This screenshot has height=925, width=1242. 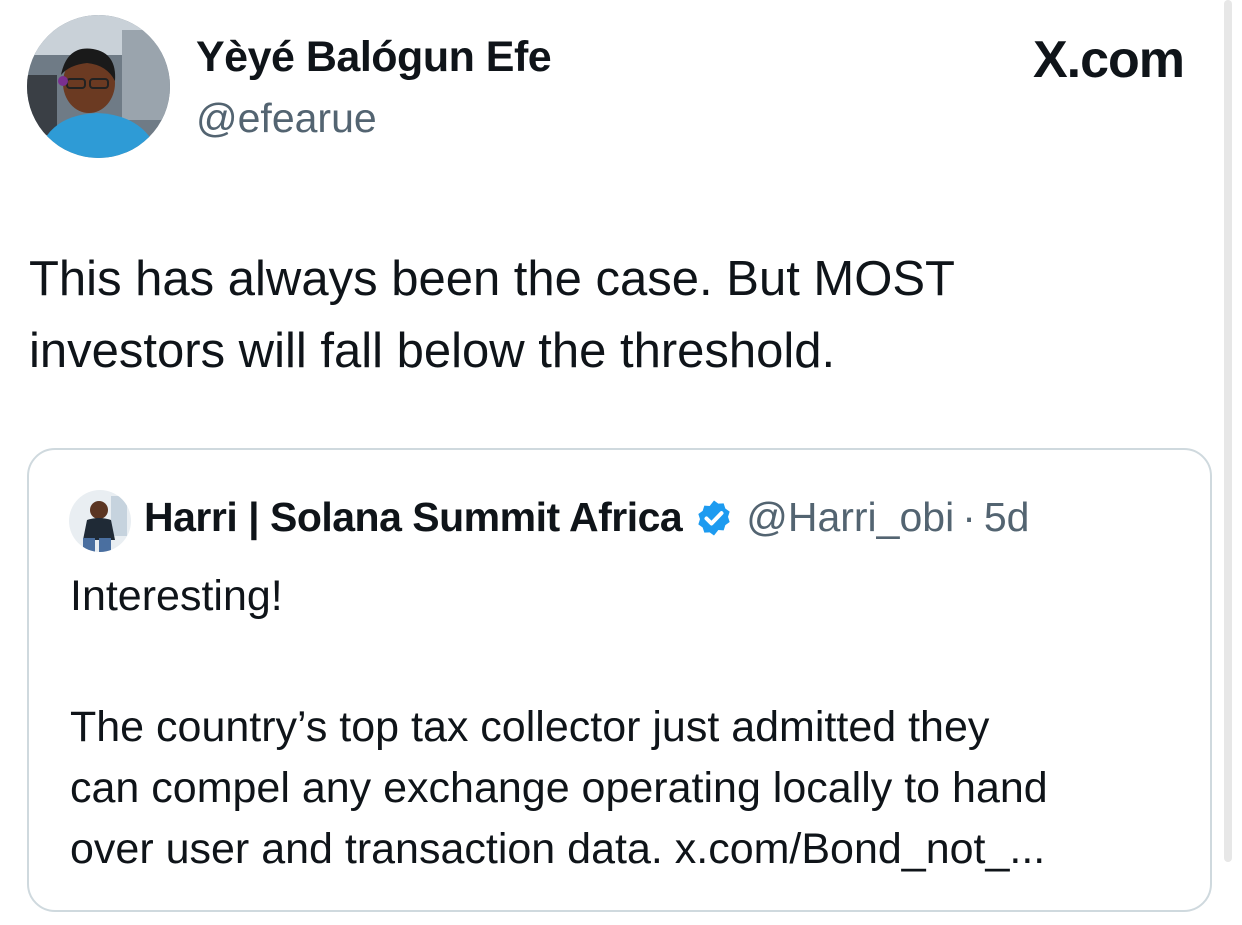 What do you see at coordinates (374, 57) in the screenshot?
I see `author-display-name: Yèyé Balógun Efe` at bounding box center [374, 57].